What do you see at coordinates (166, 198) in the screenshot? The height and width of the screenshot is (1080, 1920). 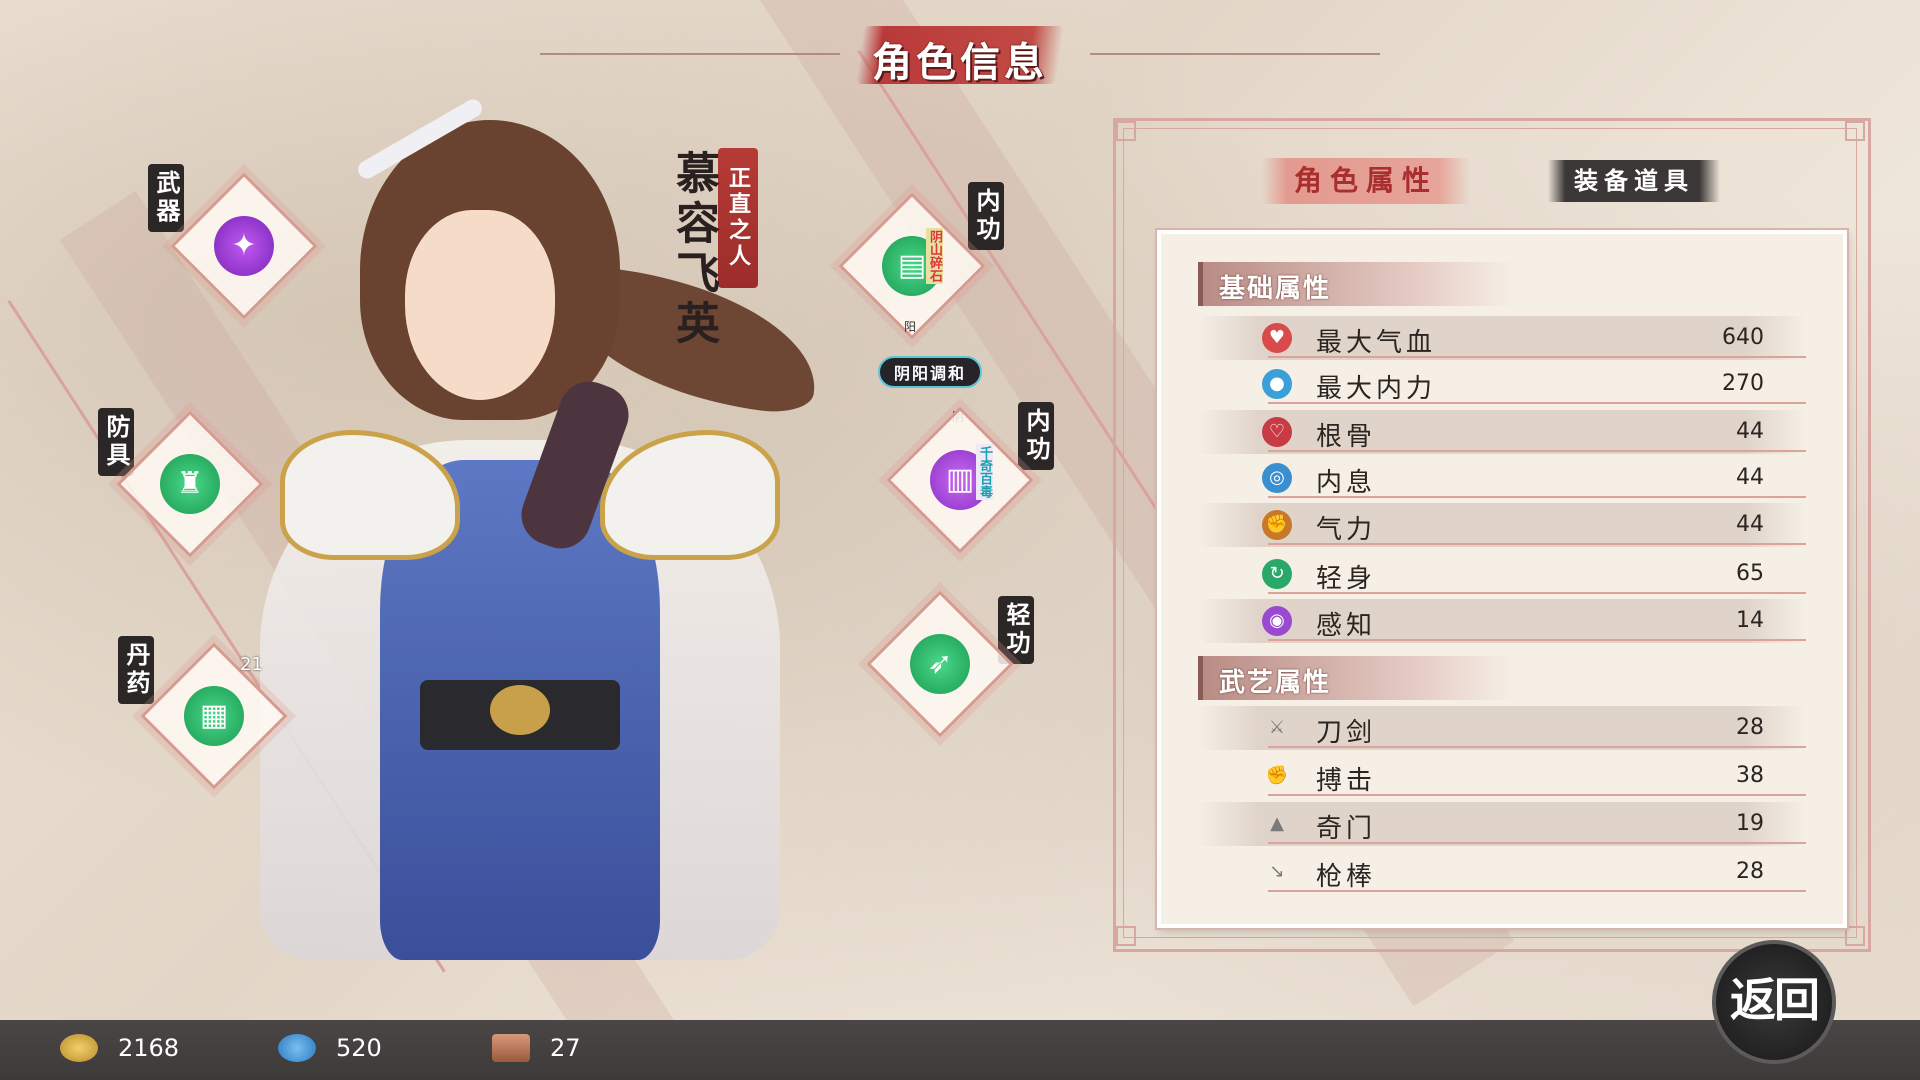 I see `weapon-slot-label: 武器` at bounding box center [166, 198].